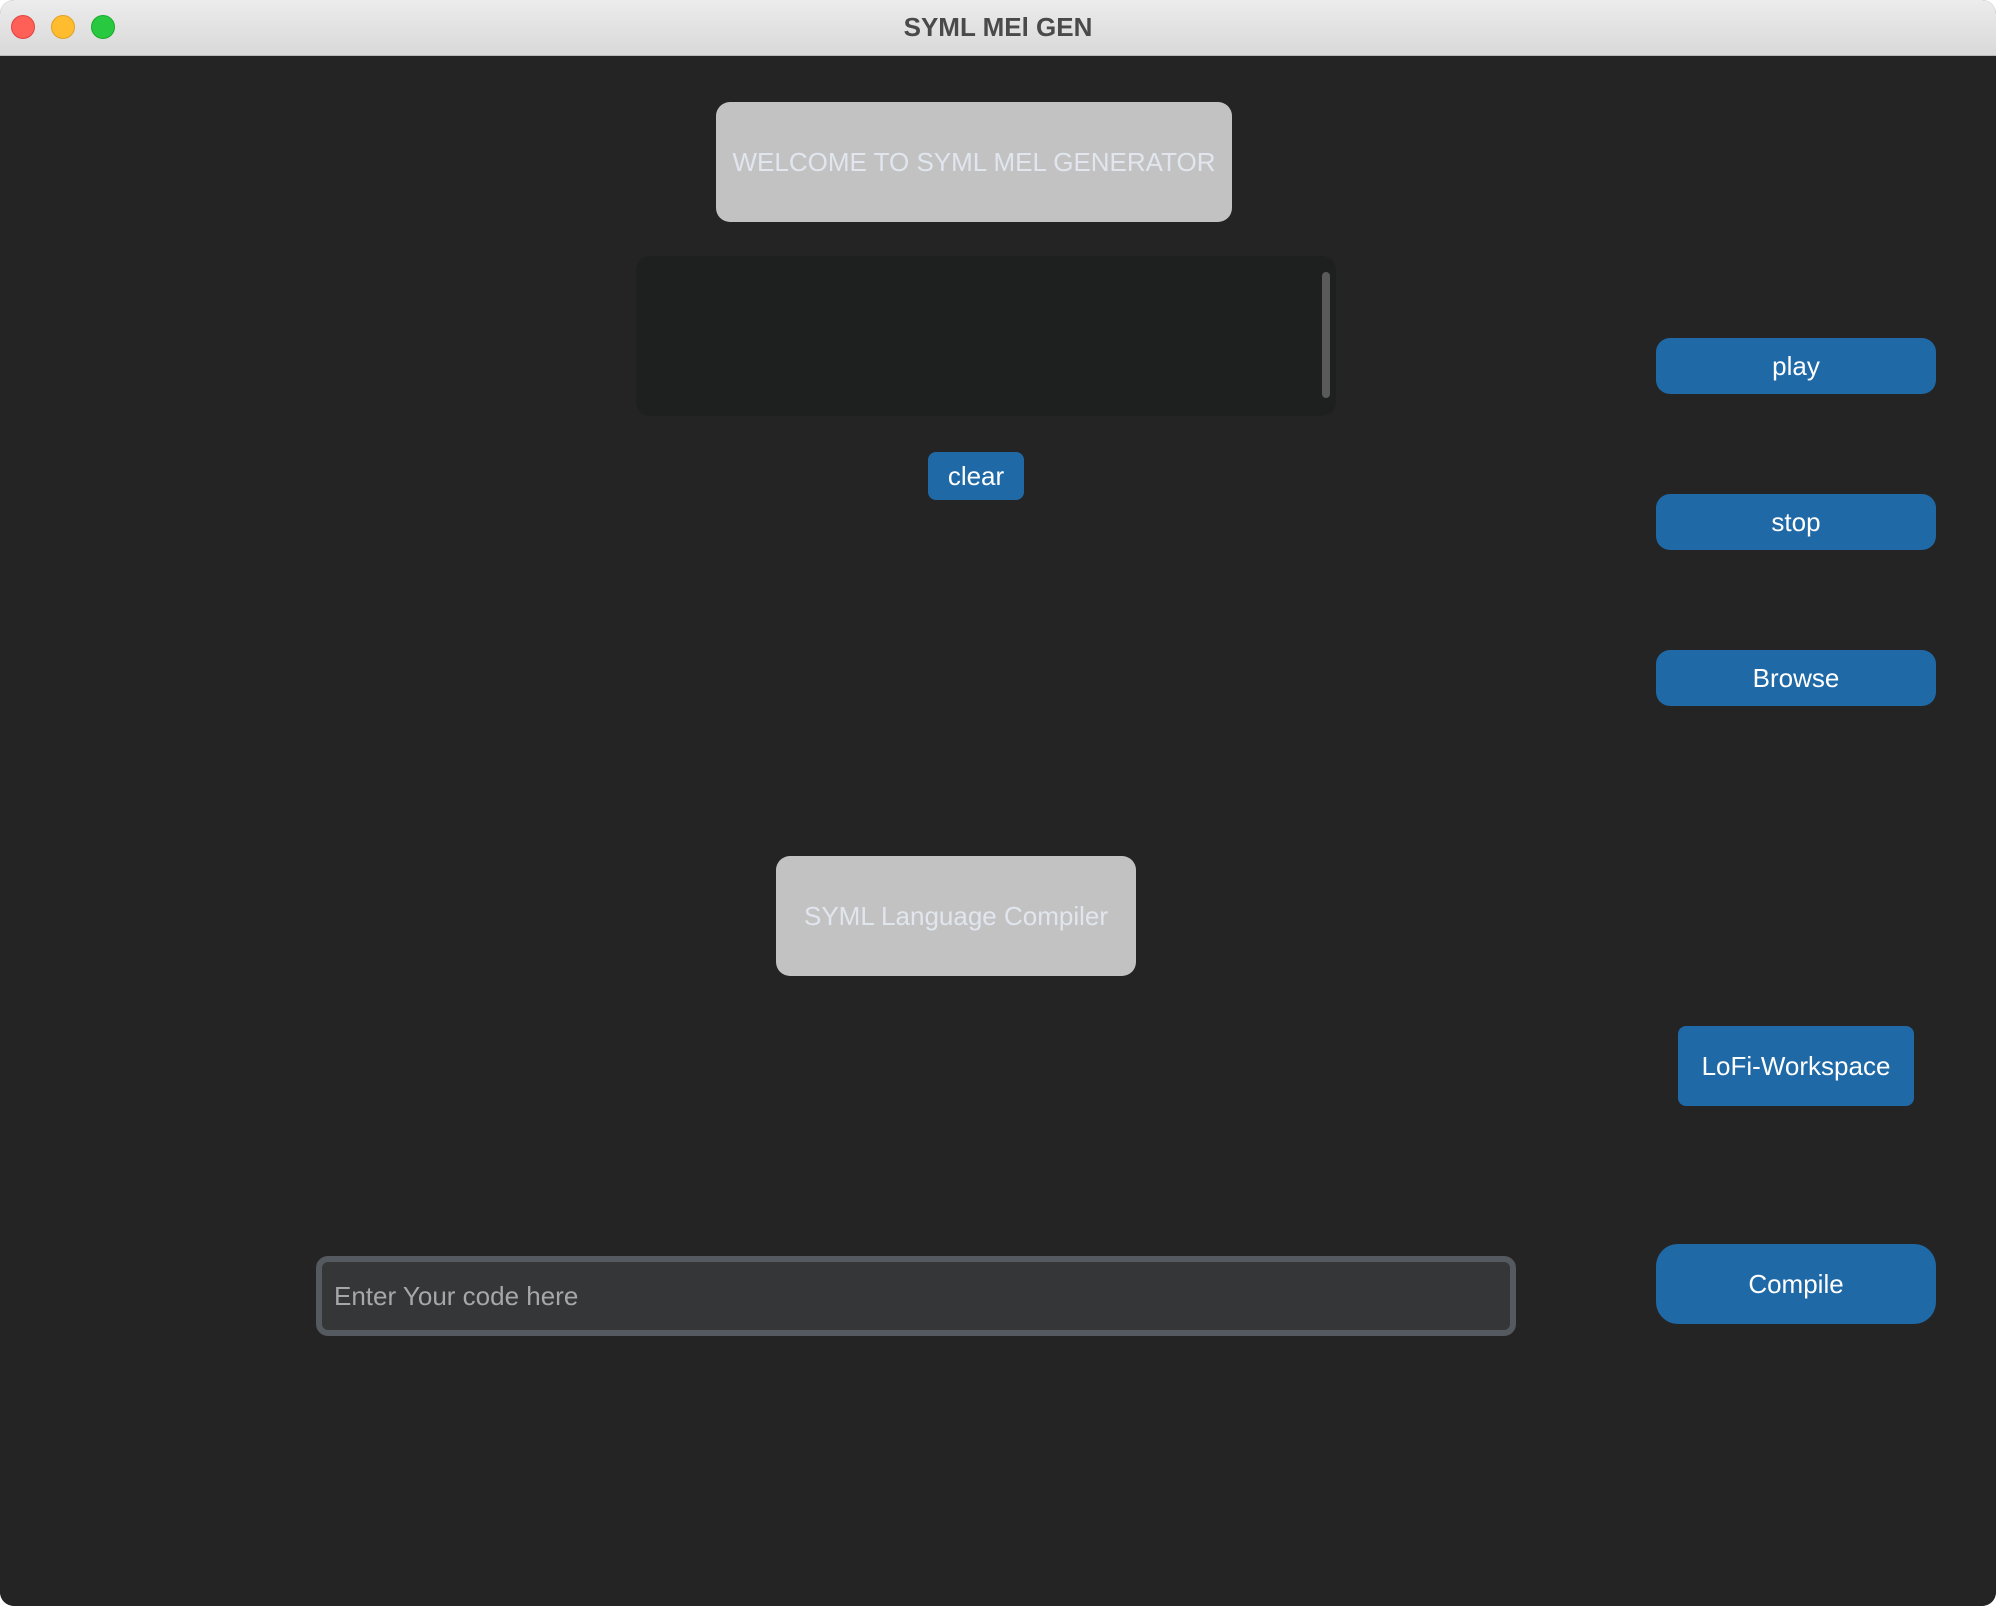  I want to click on window-title: SYML MEl GEN, so click(998, 27).